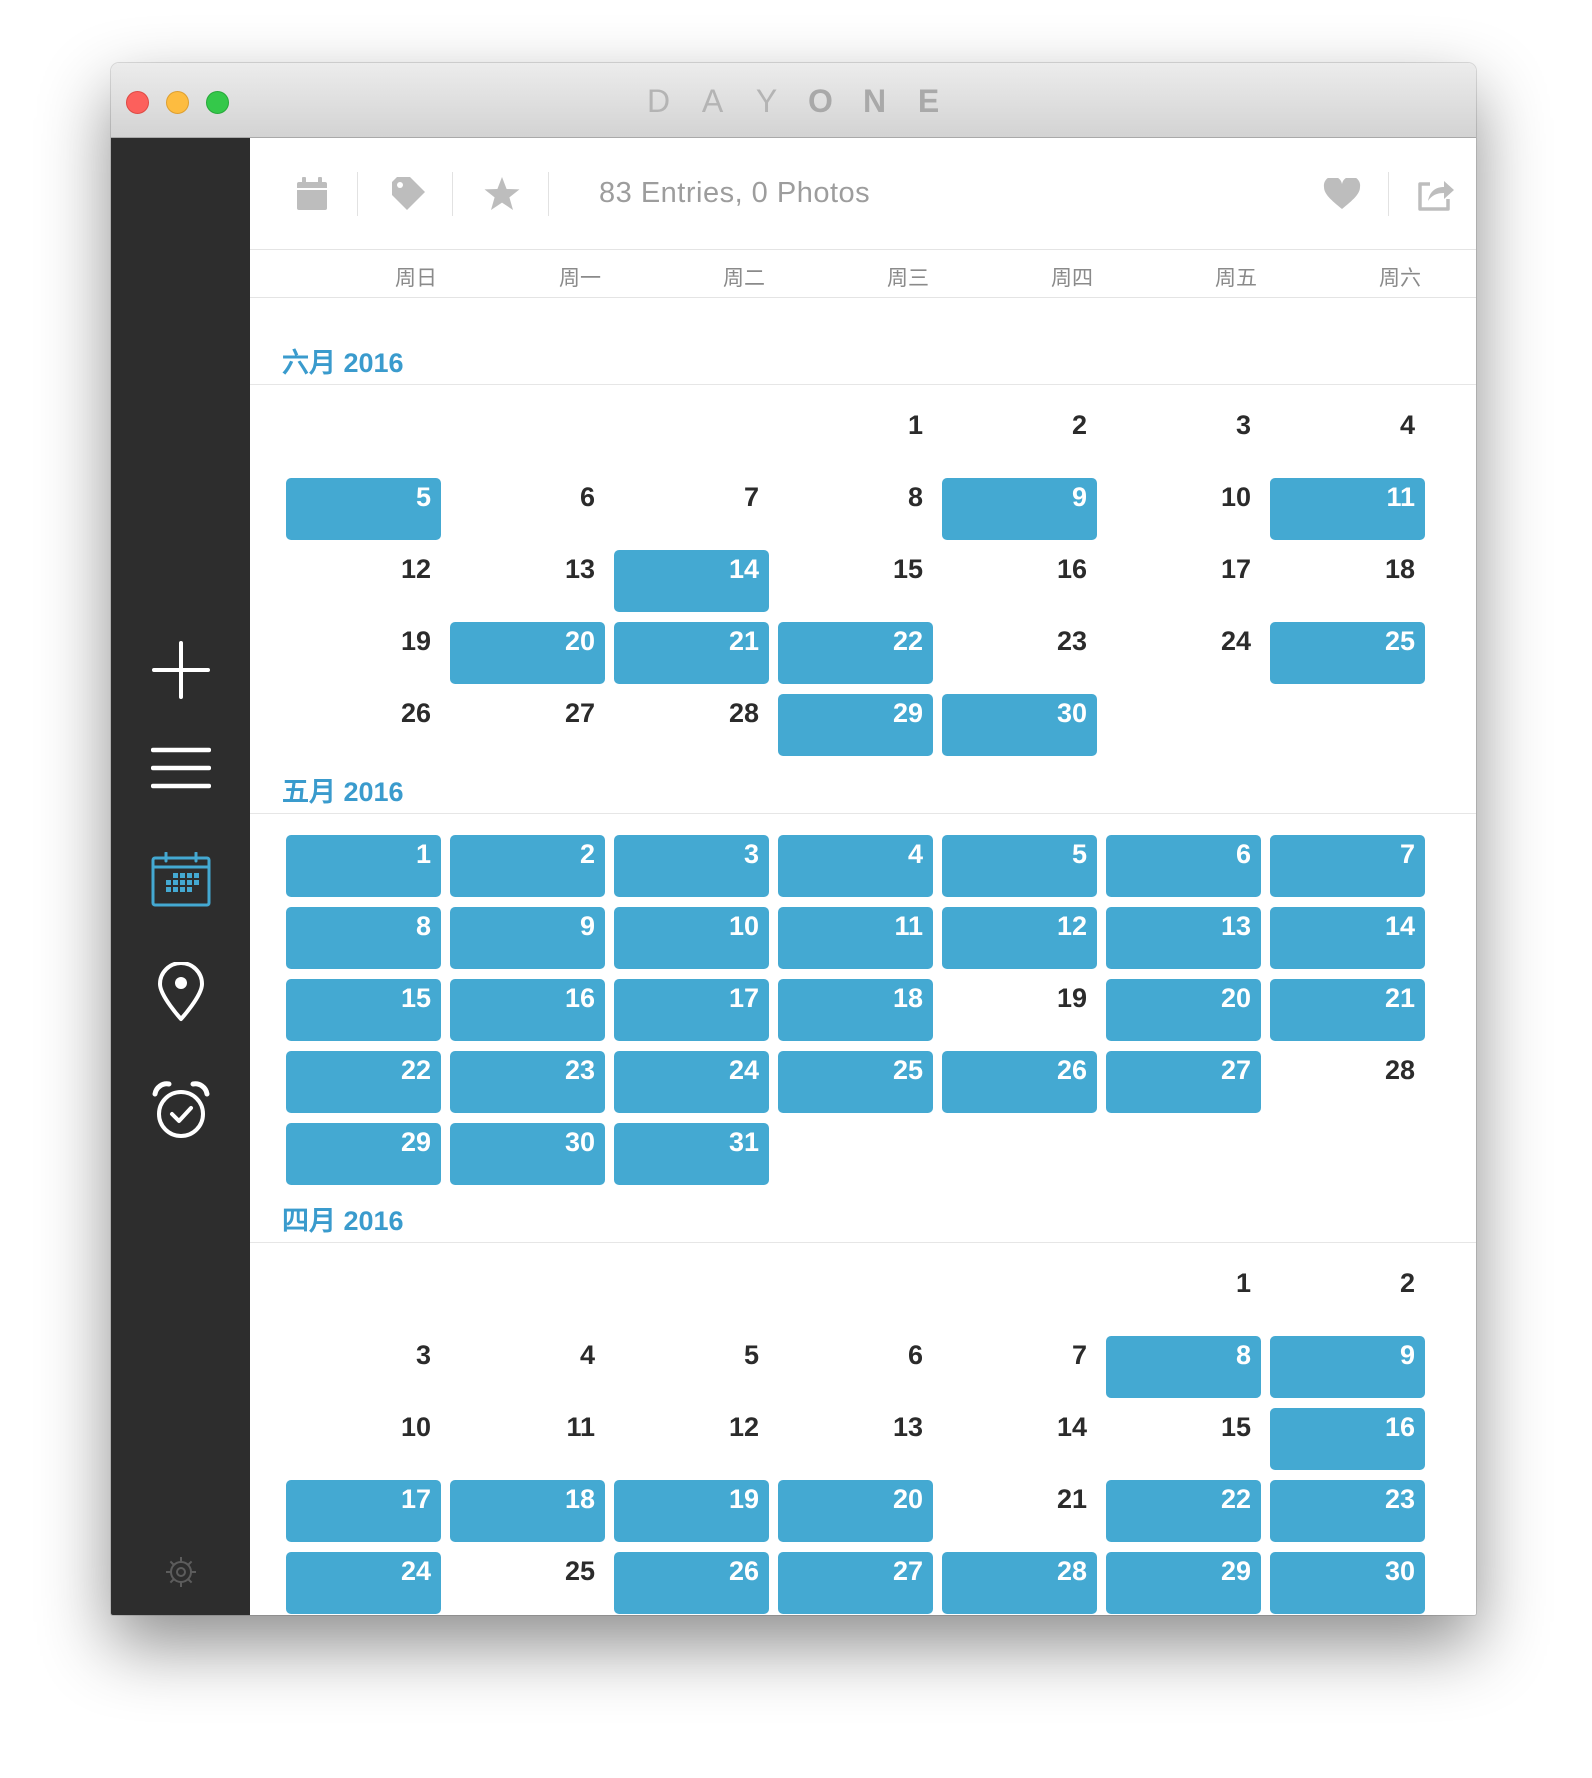  I want to click on day-cell-with-entry: 3, so click(691, 866).